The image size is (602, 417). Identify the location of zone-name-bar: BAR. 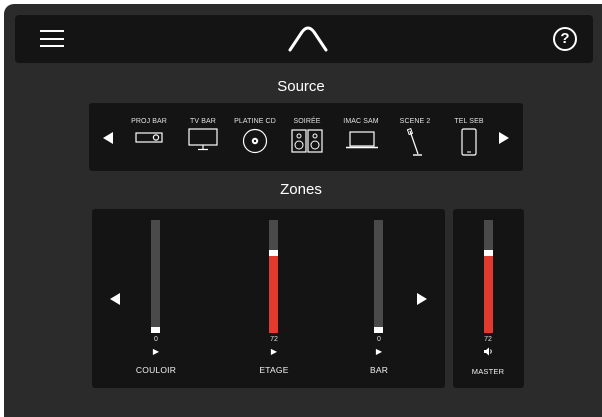
(379, 370).